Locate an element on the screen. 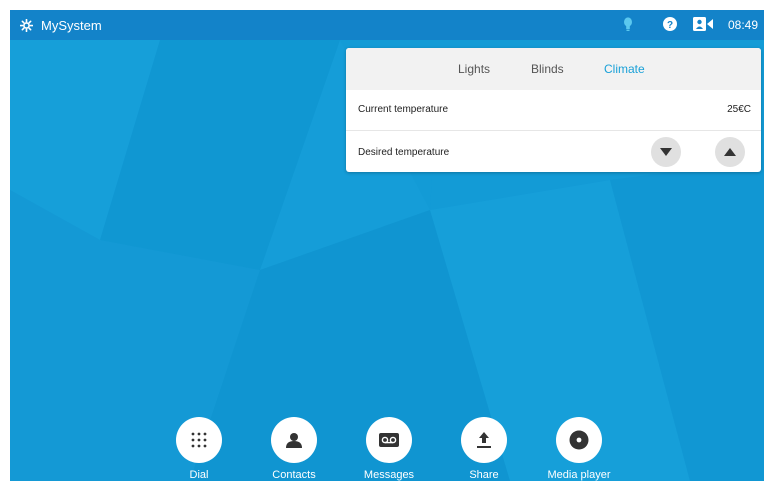  current-temperature-value: 25€C is located at coordinates (739, 109).